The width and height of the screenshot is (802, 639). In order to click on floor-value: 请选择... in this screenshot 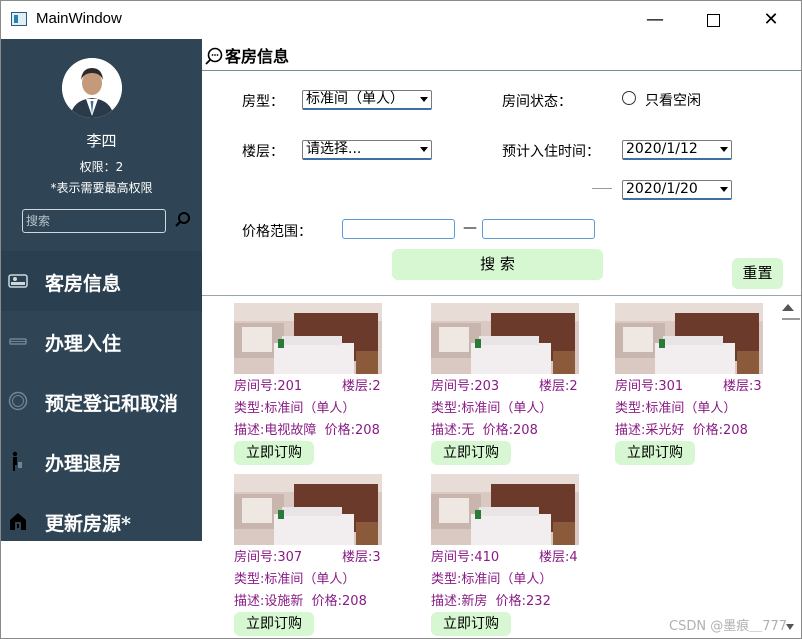, I will do `click(334, 149)`.